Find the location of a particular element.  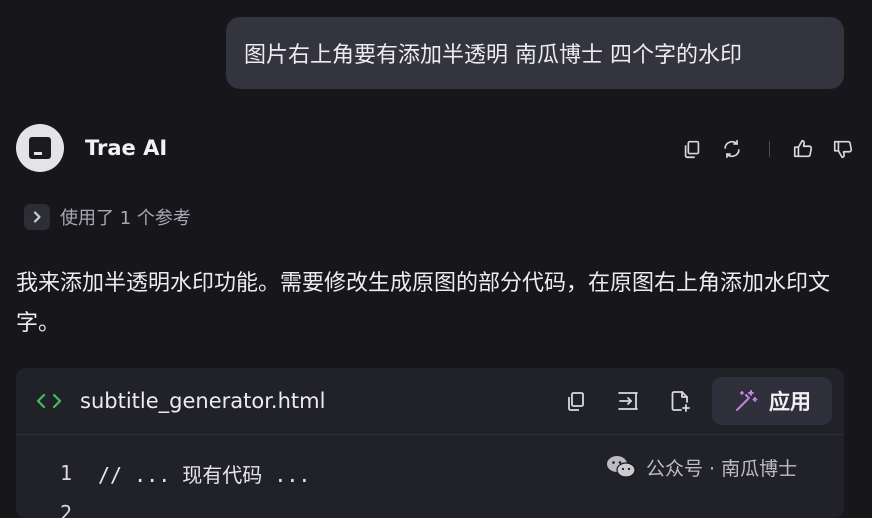

trae-logo-icon is located at coordinates (40, 148).